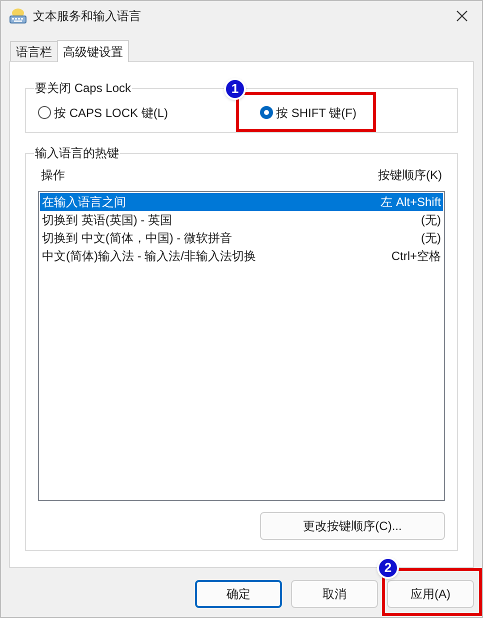 Image resolution: width=483 pixels, height=618 pixels. I want to click on tab: 语言栏, so click(33, 51).